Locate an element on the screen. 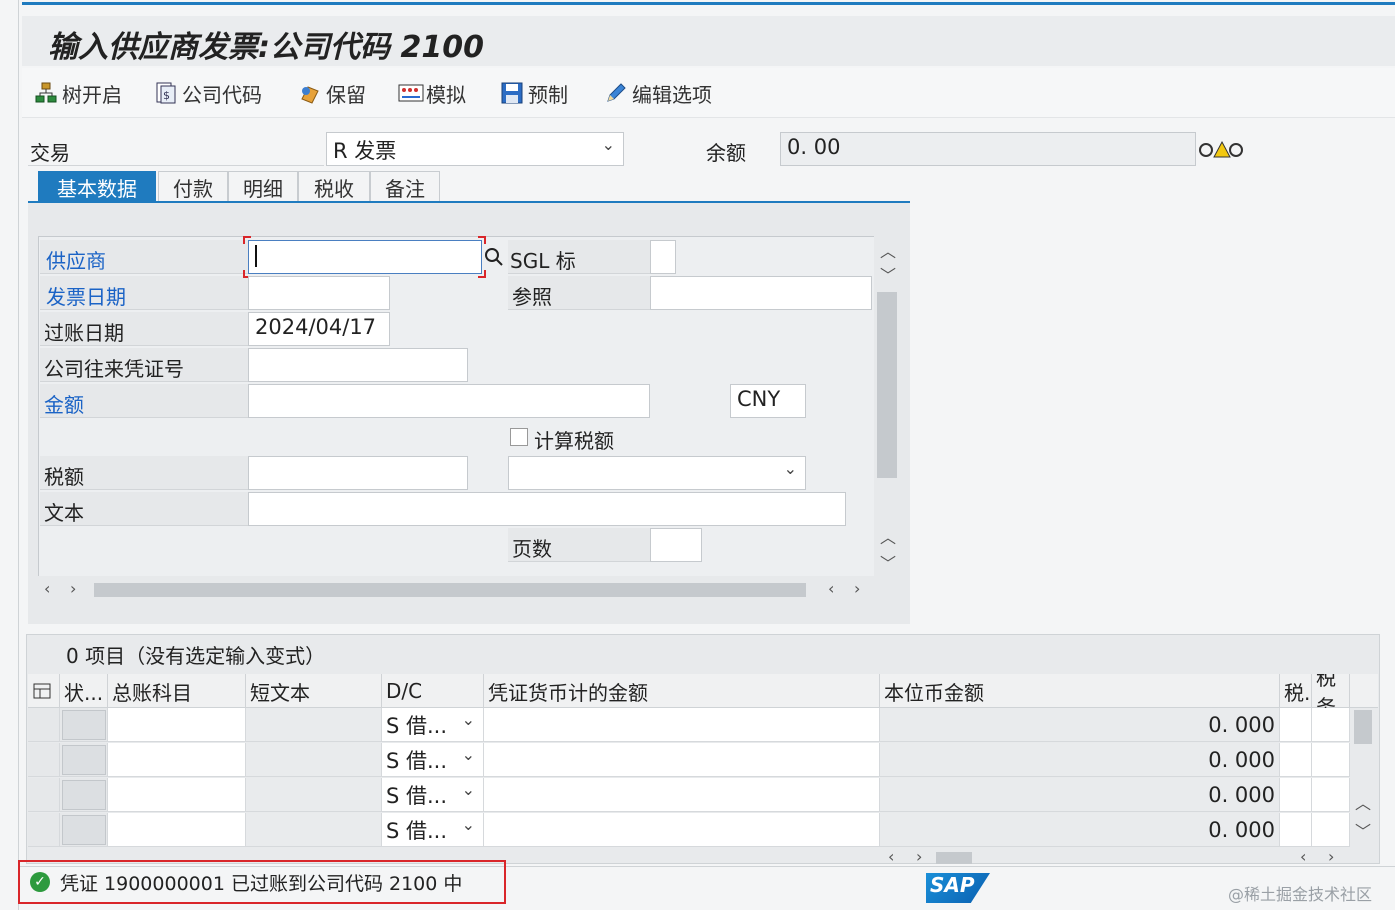  reference-input is located at coordinates (761, 293).